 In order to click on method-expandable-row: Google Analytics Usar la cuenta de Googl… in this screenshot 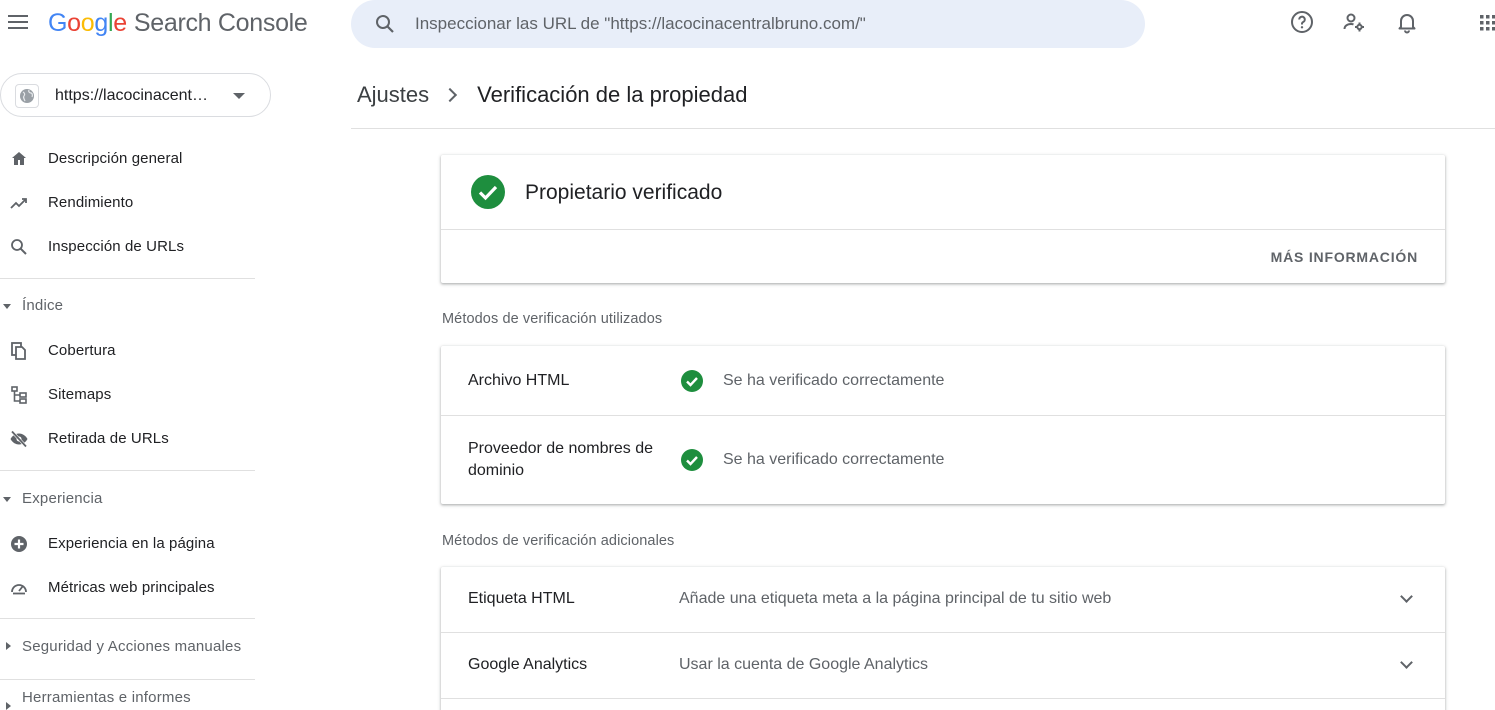, I will do `click(943, 665)`.